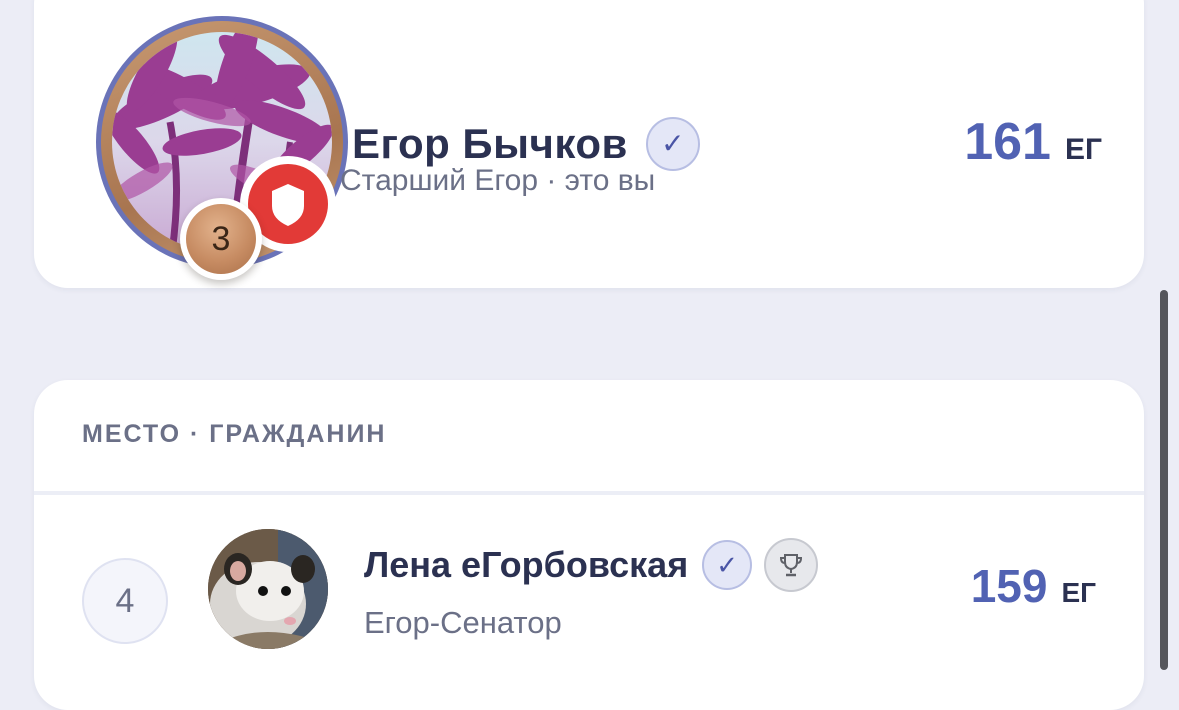 The image size is (1179, 710). I want to click on rank-badge: 3, so click(221, 239).